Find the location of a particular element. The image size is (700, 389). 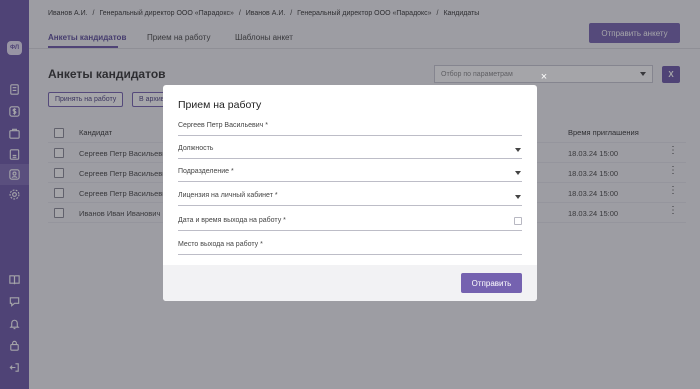

modal-title: Прием на работу is located at coordinates (220, 105).